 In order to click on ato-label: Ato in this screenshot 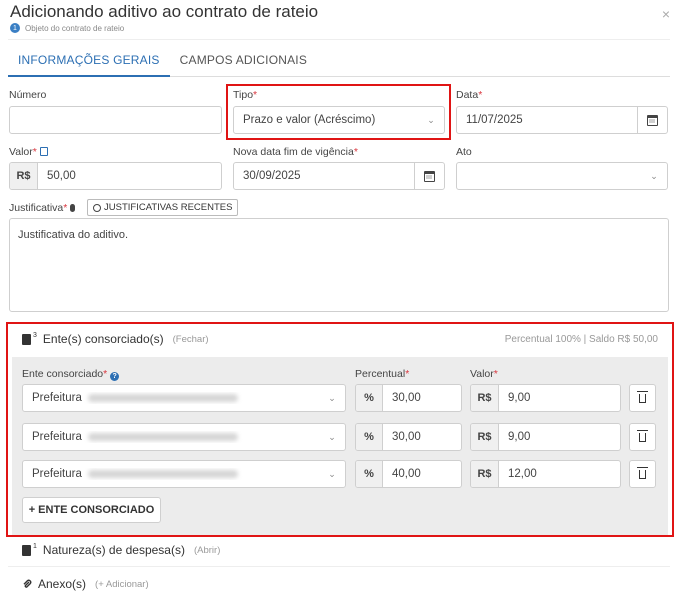, I will do `click(464, 152)`.